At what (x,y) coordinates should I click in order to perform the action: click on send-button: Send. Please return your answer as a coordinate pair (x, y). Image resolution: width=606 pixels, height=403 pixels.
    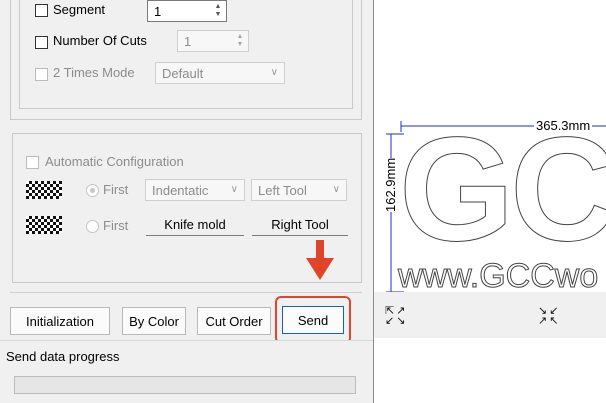
    Looking at the image, I should click on (313, 320).